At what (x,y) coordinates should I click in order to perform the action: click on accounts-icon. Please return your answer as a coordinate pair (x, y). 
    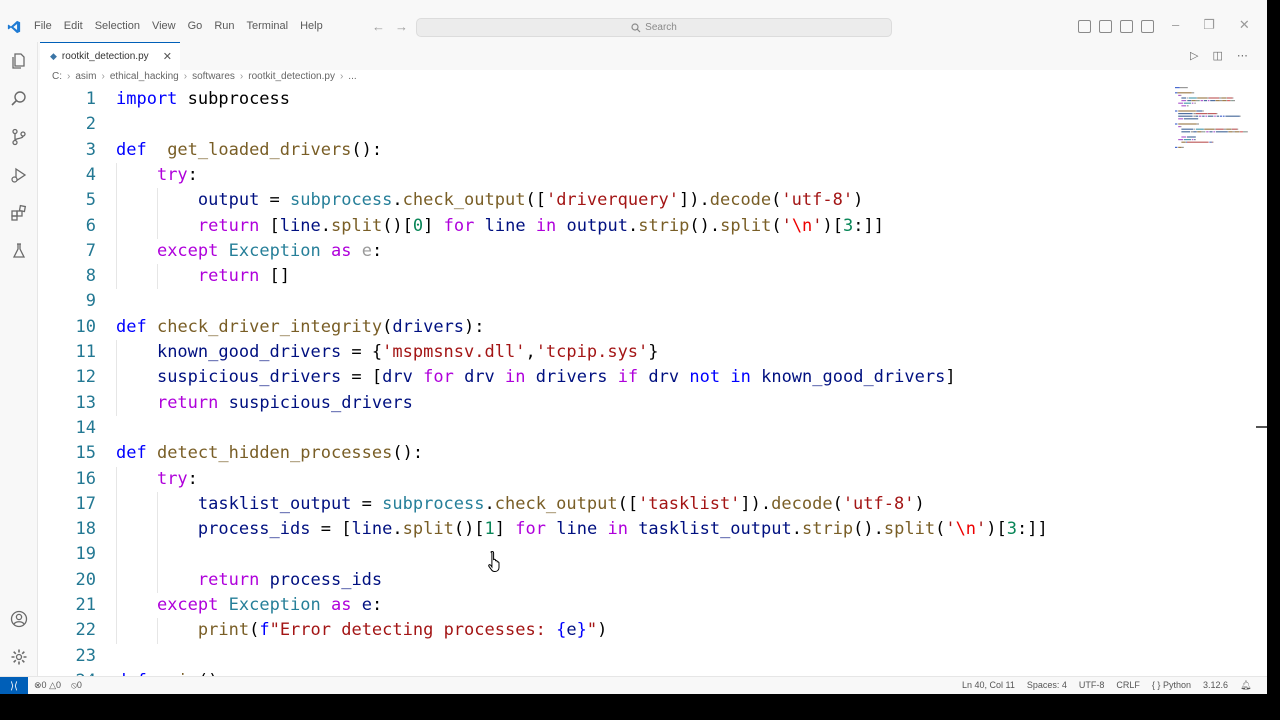
    Looking at the image, I should click on (19, 619).